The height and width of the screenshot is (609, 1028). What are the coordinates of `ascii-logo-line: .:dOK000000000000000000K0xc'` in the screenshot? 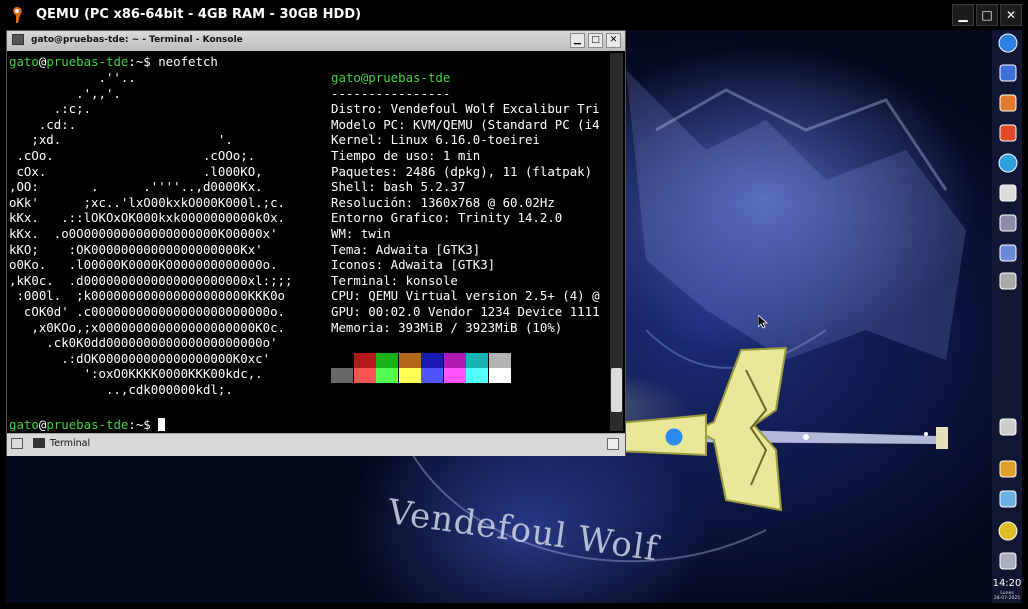 It's located at (140, 358).